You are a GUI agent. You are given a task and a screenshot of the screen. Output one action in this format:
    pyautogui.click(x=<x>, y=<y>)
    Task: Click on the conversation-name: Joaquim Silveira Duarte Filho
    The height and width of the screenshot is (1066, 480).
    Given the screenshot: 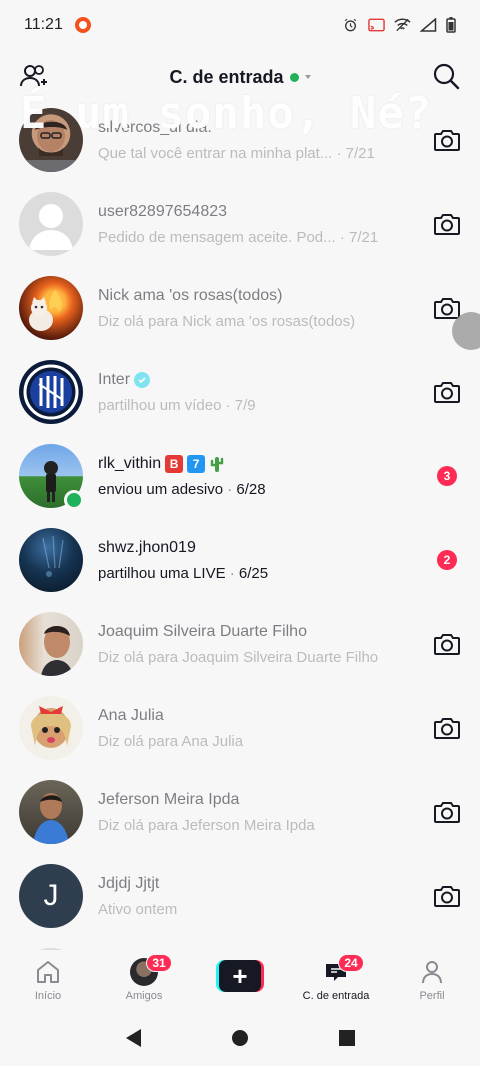 What is the action you would take?
    pyautogui.click(x=202, y=631)
    